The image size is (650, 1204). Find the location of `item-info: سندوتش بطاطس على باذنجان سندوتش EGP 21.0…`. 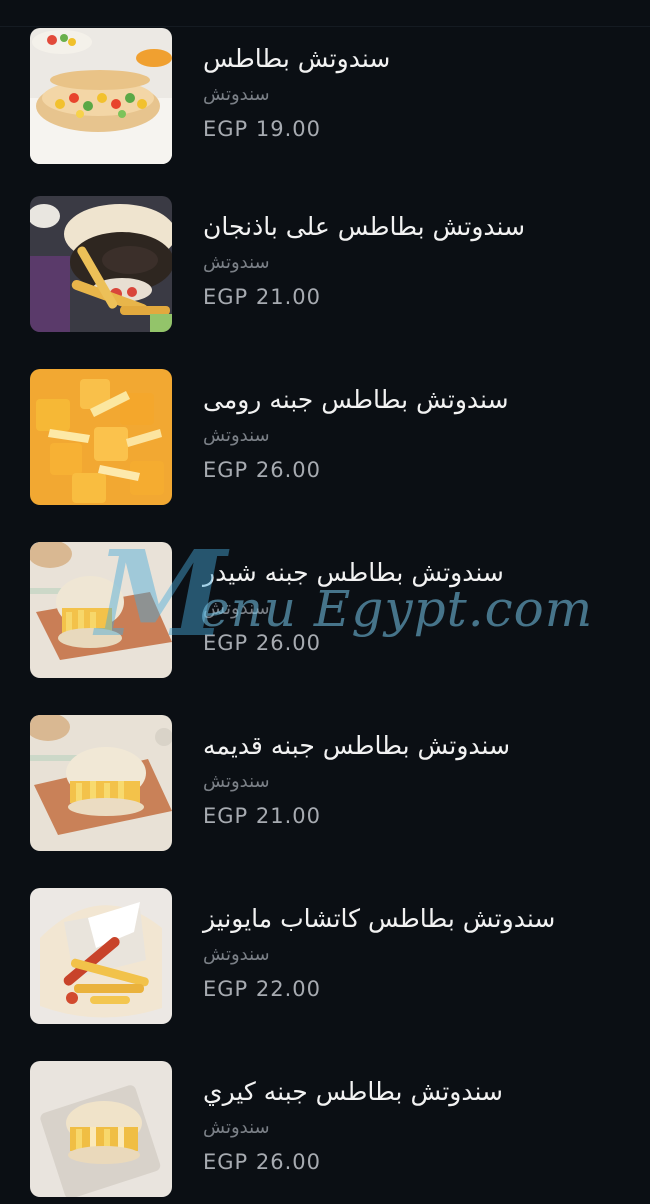

item-info: سندوتش بطاطس على باذنجان سندوتش EGP 21.0… is located at coordinates (413, 264).